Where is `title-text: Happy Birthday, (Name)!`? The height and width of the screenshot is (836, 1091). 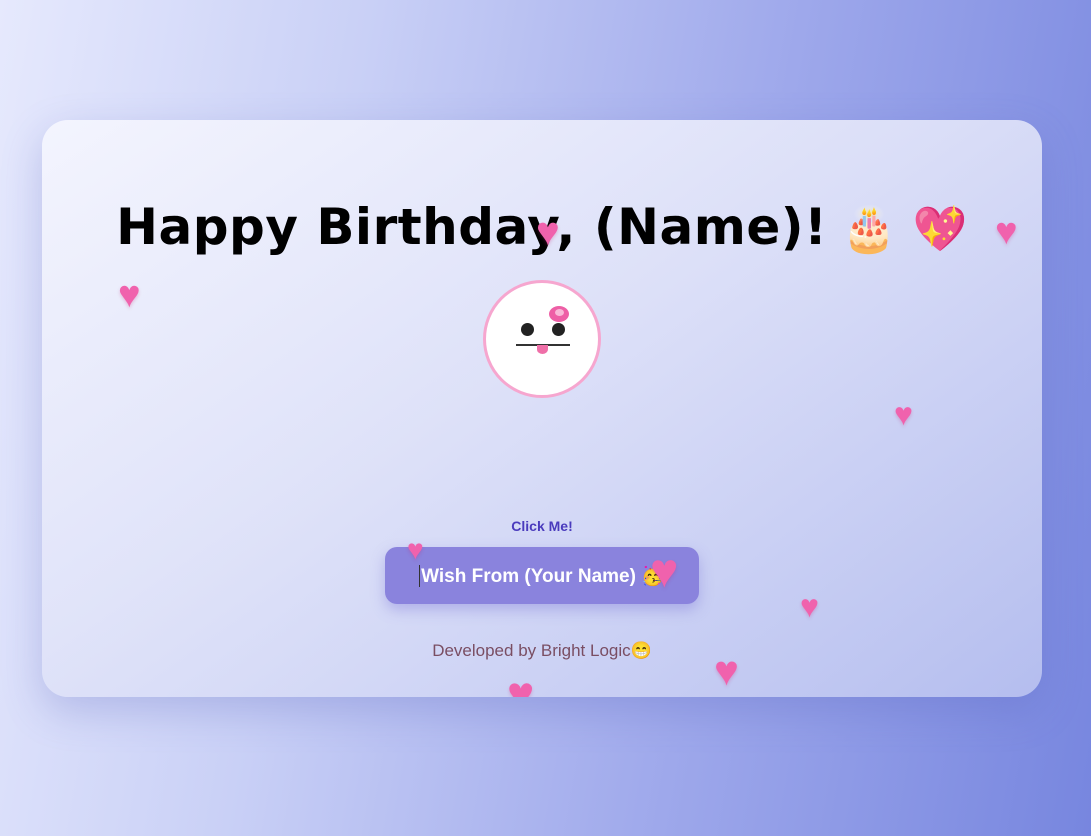 title-text: Happy Birthday, (Name)! is located at coordinates (472, 227).